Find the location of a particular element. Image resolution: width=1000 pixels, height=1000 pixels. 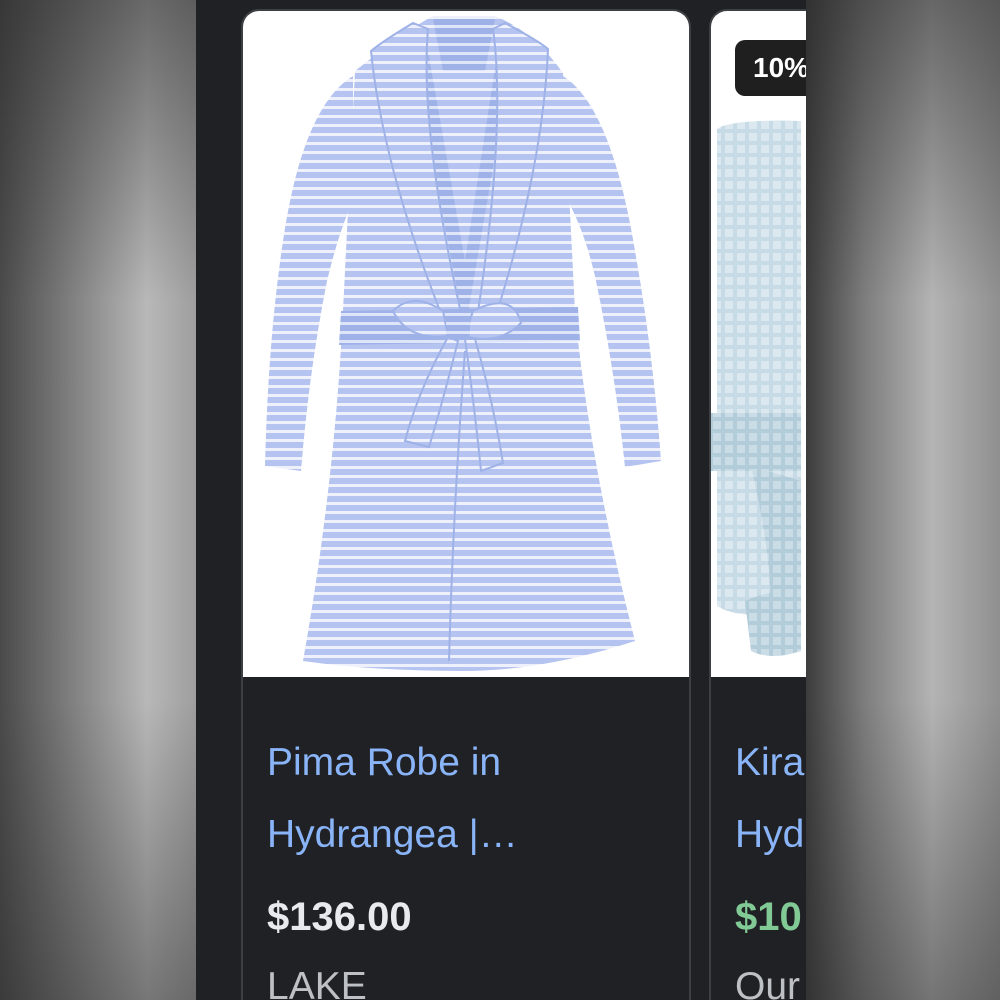

product-title-link: Kira Hyd is located at coordinates (770, 799).